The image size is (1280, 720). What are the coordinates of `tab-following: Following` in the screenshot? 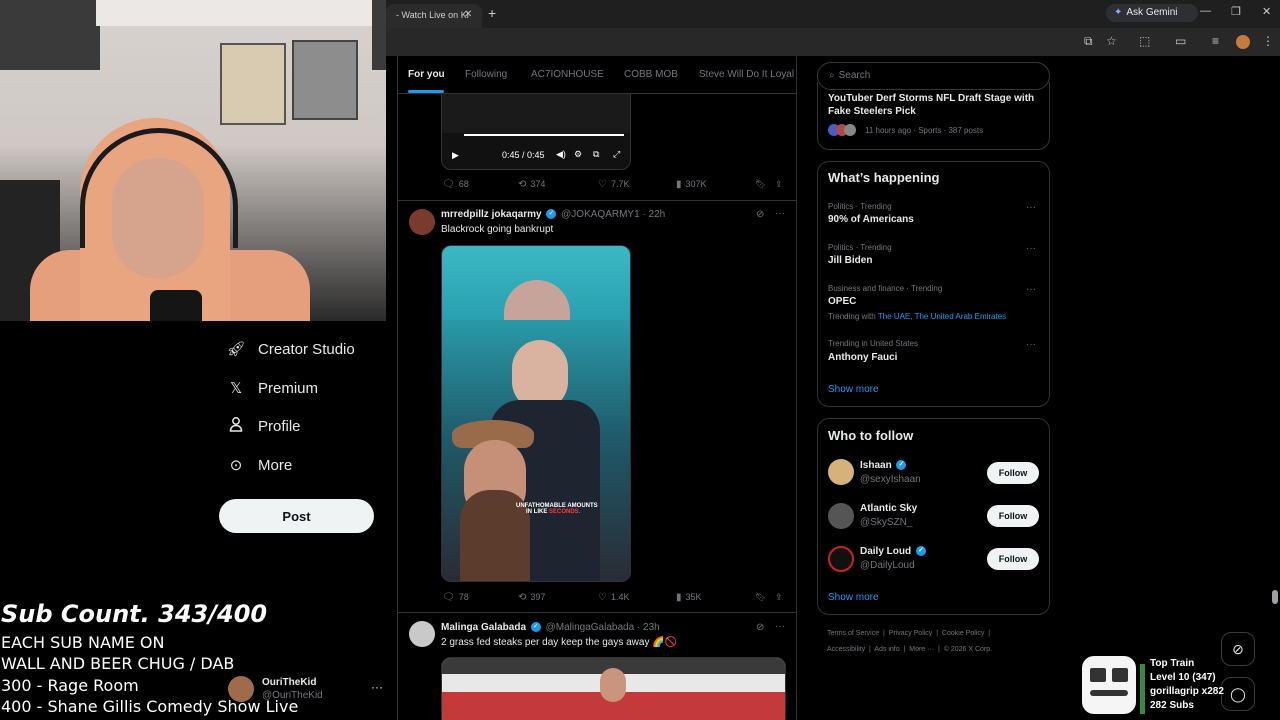 It's located at (486, 74).